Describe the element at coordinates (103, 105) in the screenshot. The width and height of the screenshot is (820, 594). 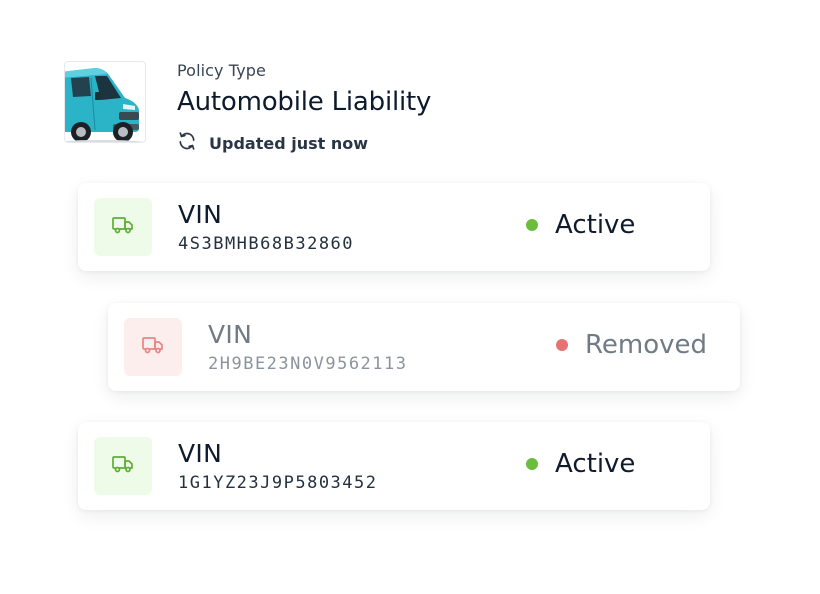
I see `van-image` at that location.